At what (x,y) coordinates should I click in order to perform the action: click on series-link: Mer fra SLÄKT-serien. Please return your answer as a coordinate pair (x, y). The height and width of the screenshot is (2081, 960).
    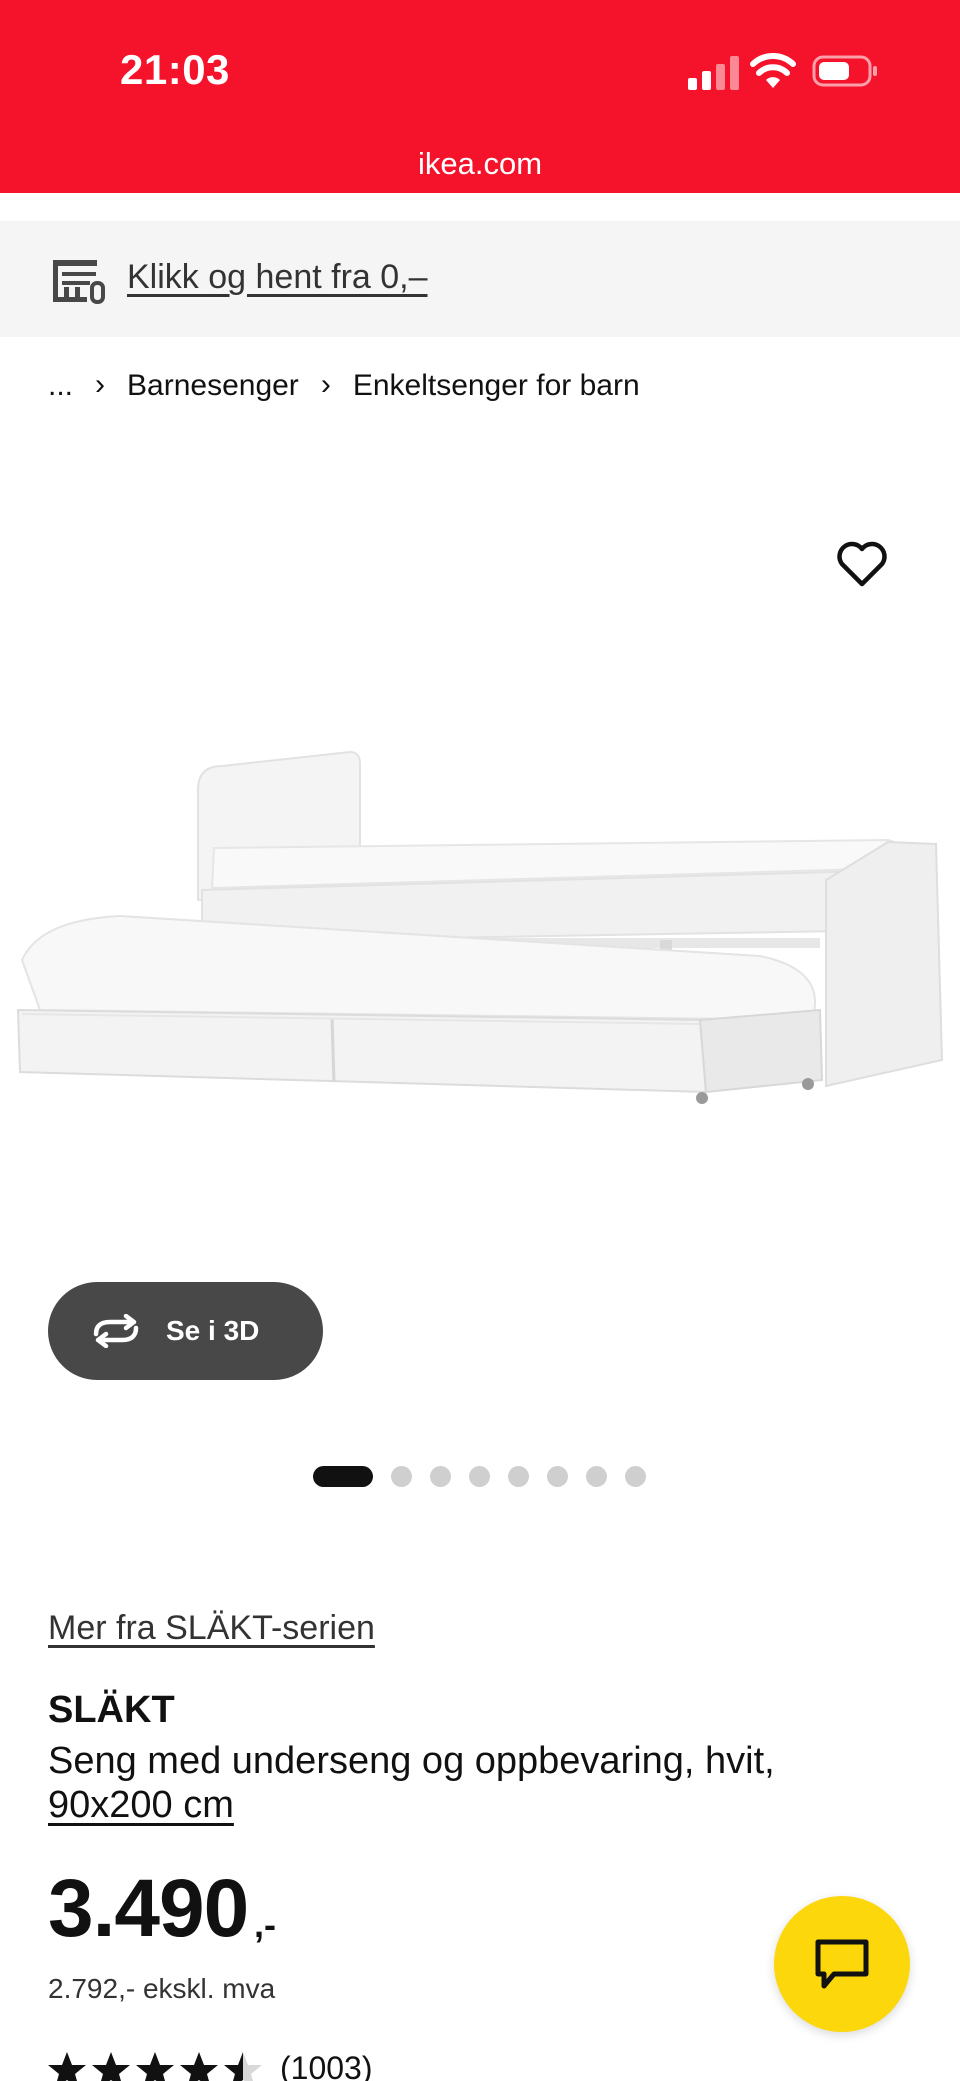
    Looking at the image, I should click on (211, 1628).